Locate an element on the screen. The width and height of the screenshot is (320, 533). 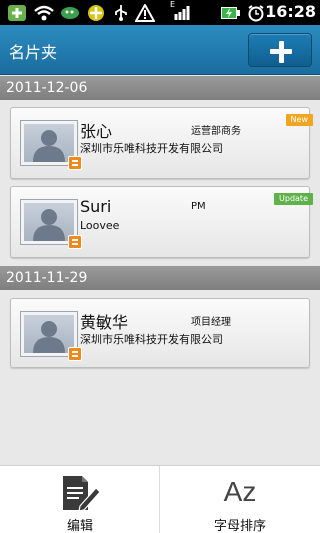
contact-card: 张心 运营部商务 深圳市乐唯科技开发有限公司 New is located at coordinates (161, 143).